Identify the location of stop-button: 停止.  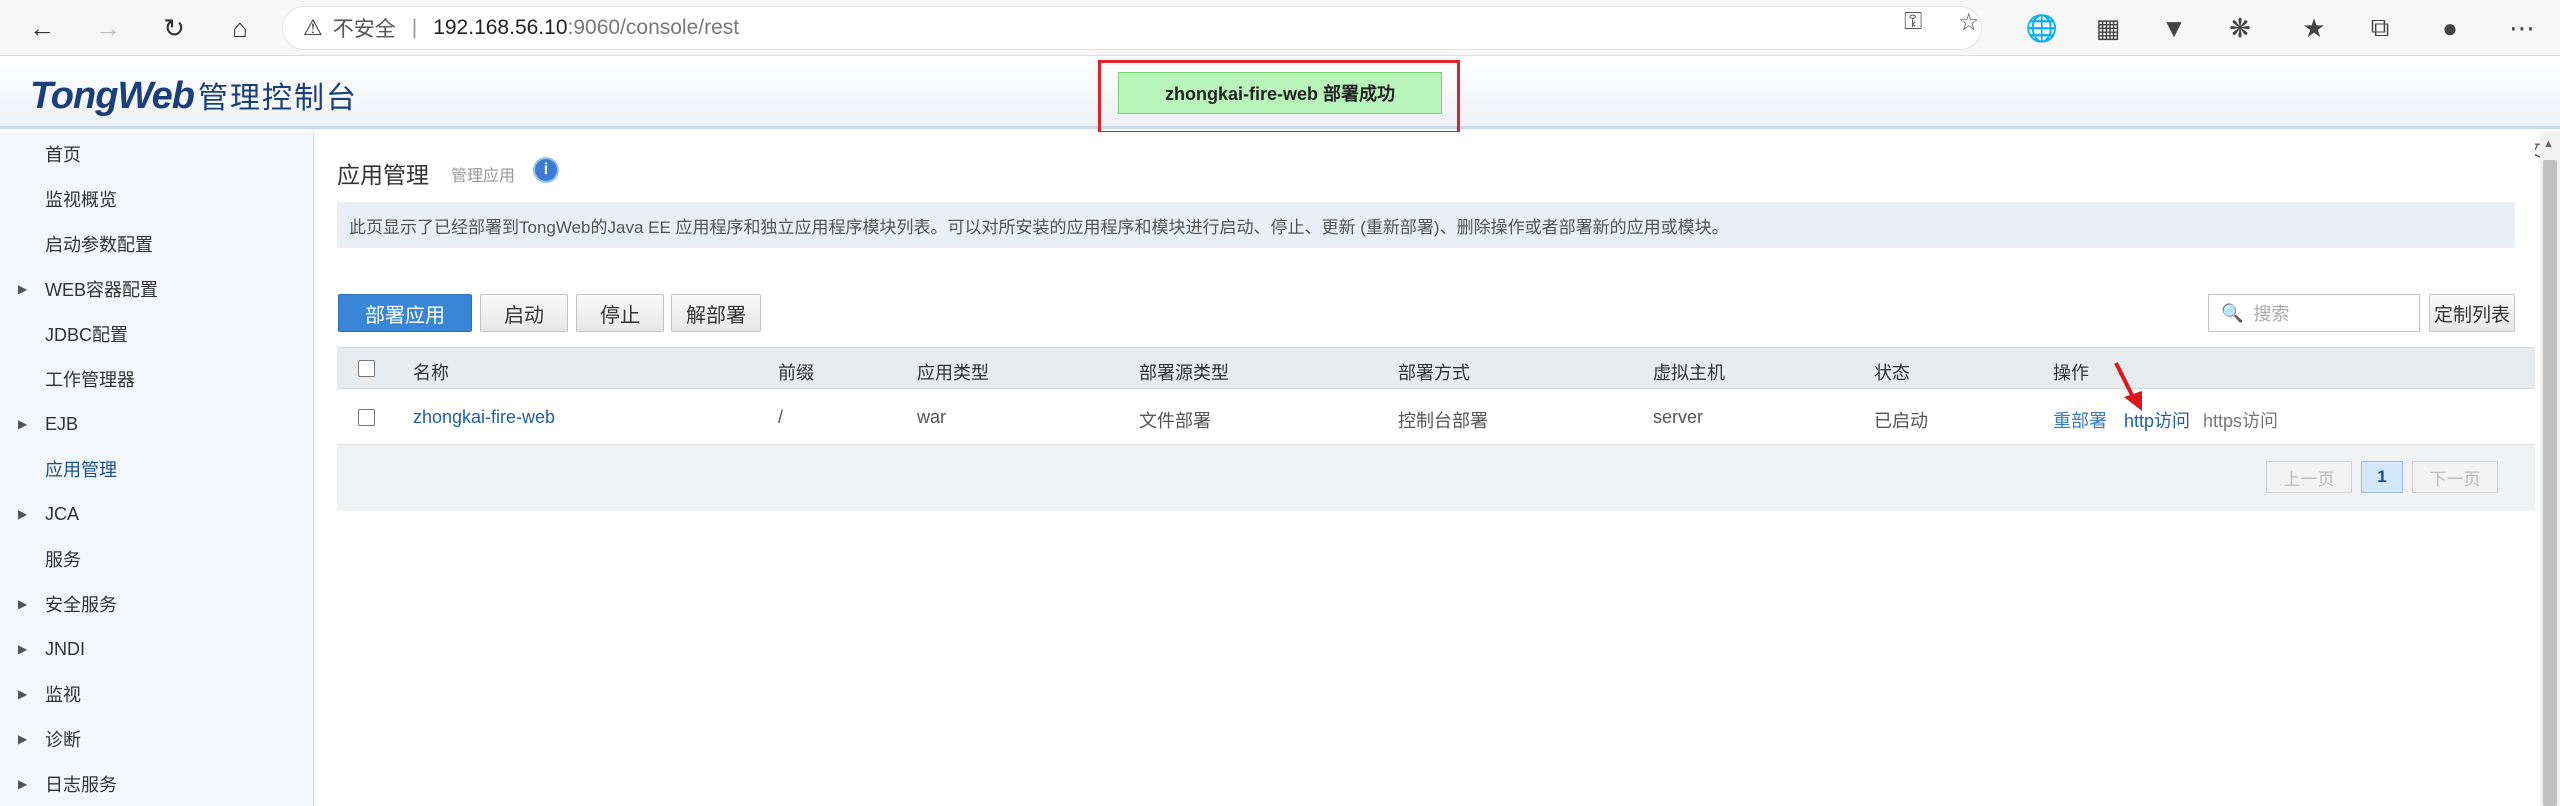
(620, 313).